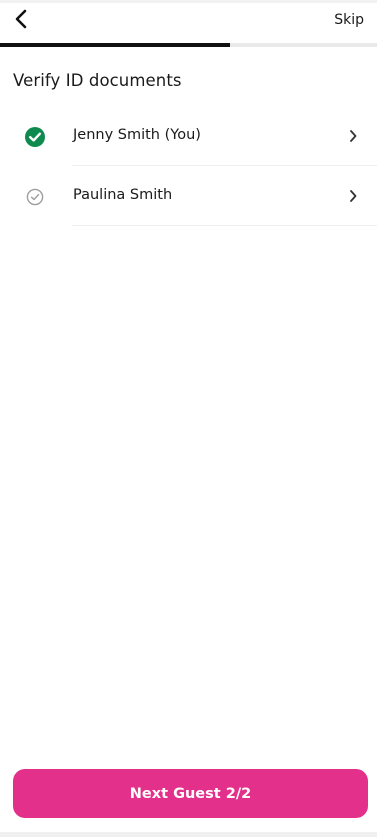 This screenshot has height=837, width=377. What do you see at coordinates (349, 20) in the screenshot?
I see `skip-button: Skip` at bounding box center [349, 20].